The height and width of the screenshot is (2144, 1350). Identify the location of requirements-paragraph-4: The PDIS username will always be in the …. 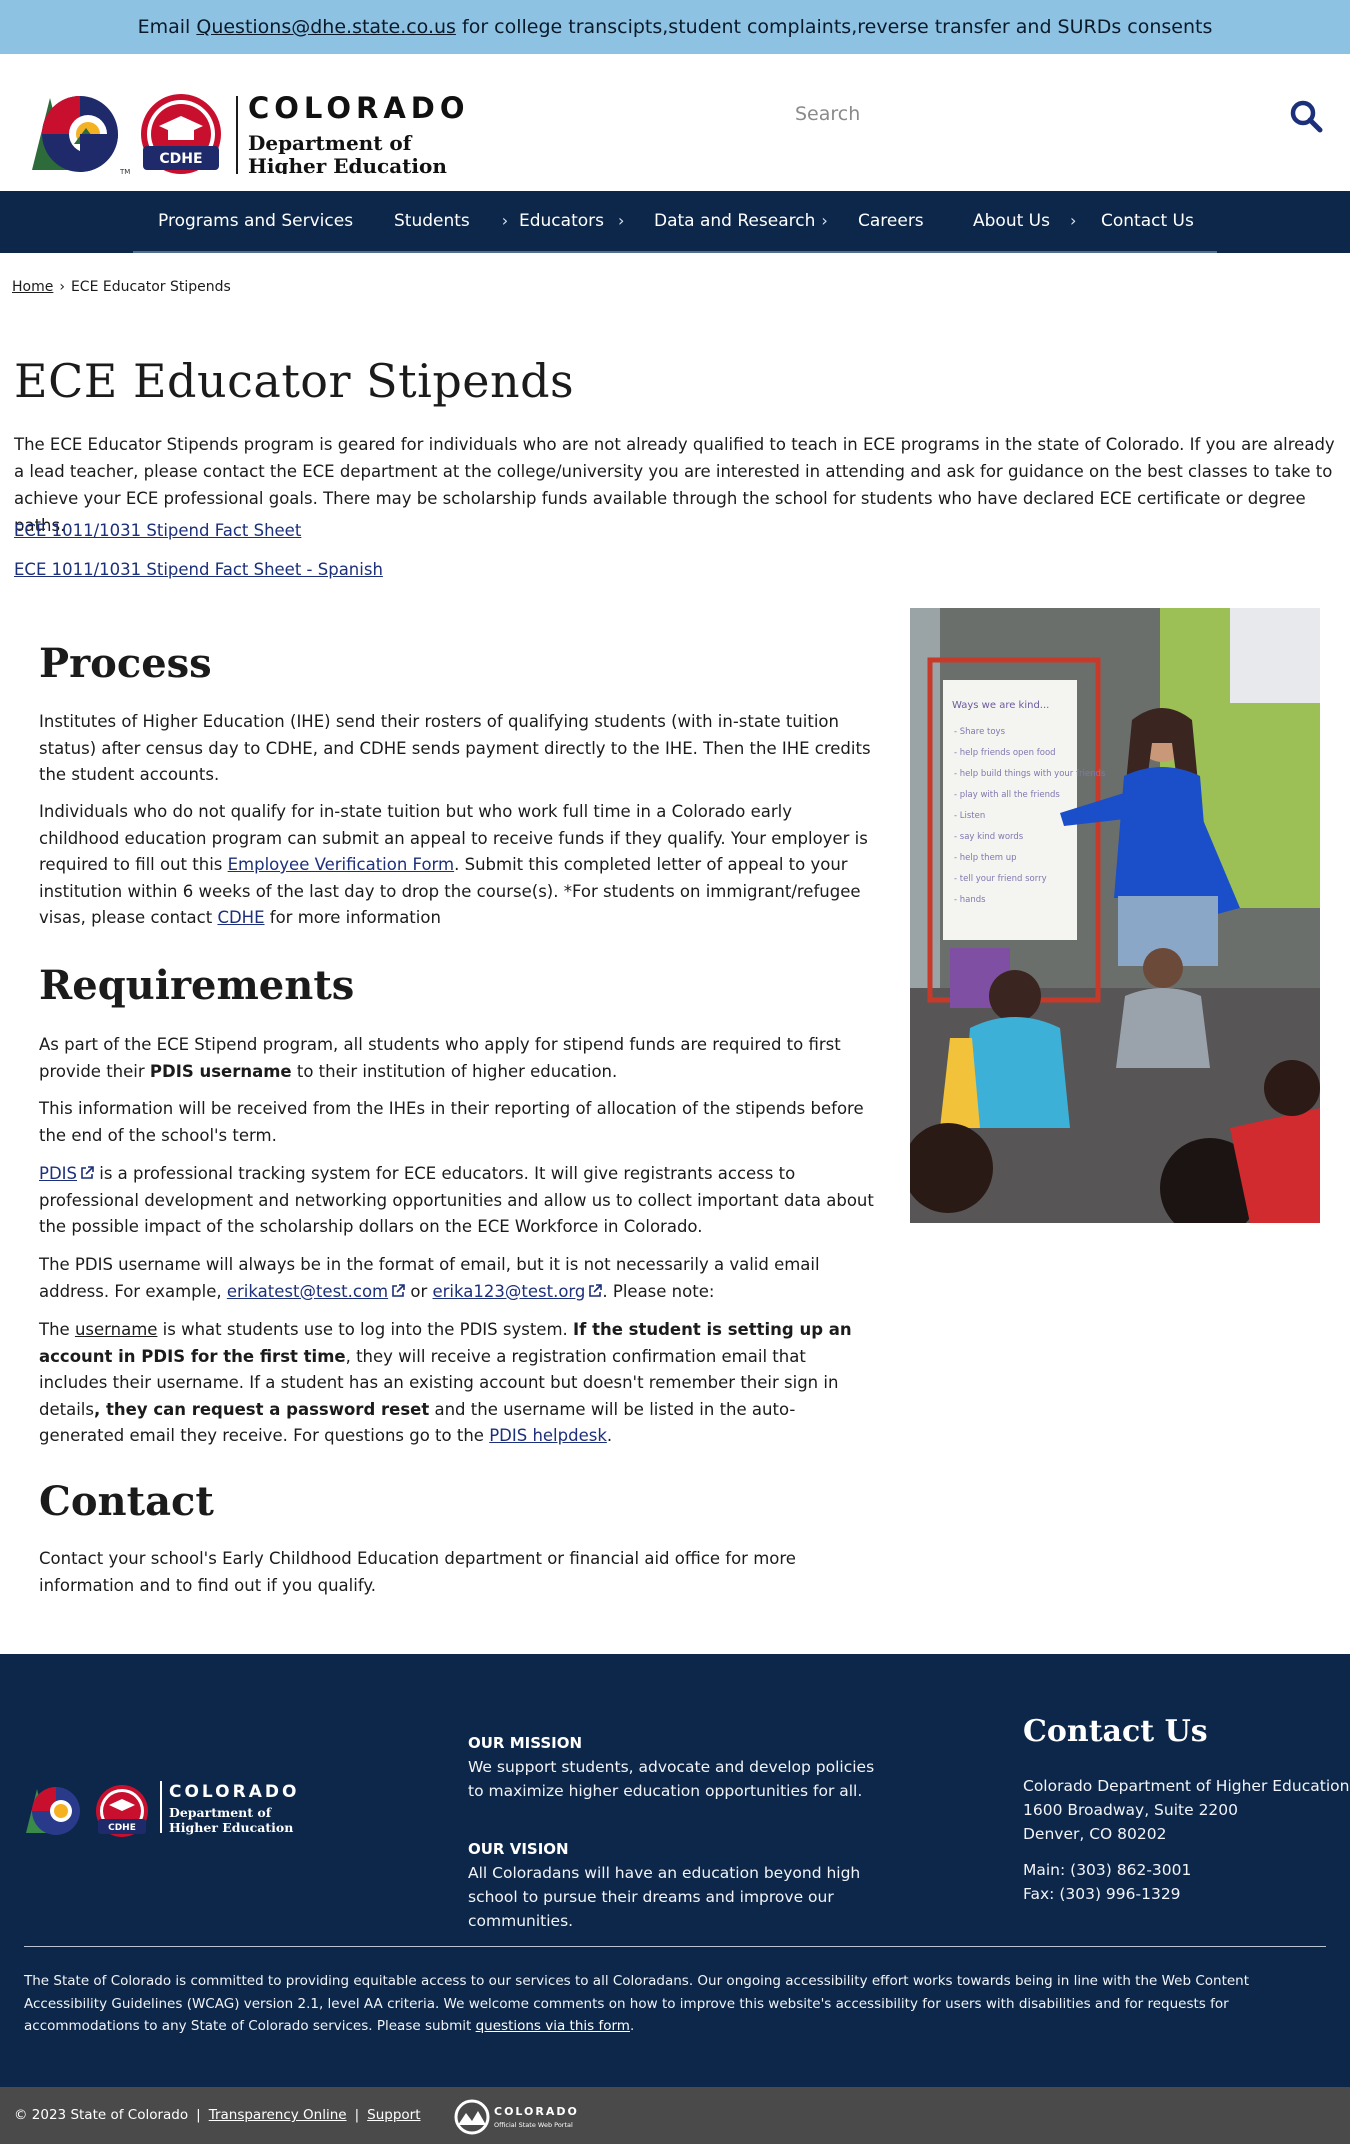
(429, 1278).